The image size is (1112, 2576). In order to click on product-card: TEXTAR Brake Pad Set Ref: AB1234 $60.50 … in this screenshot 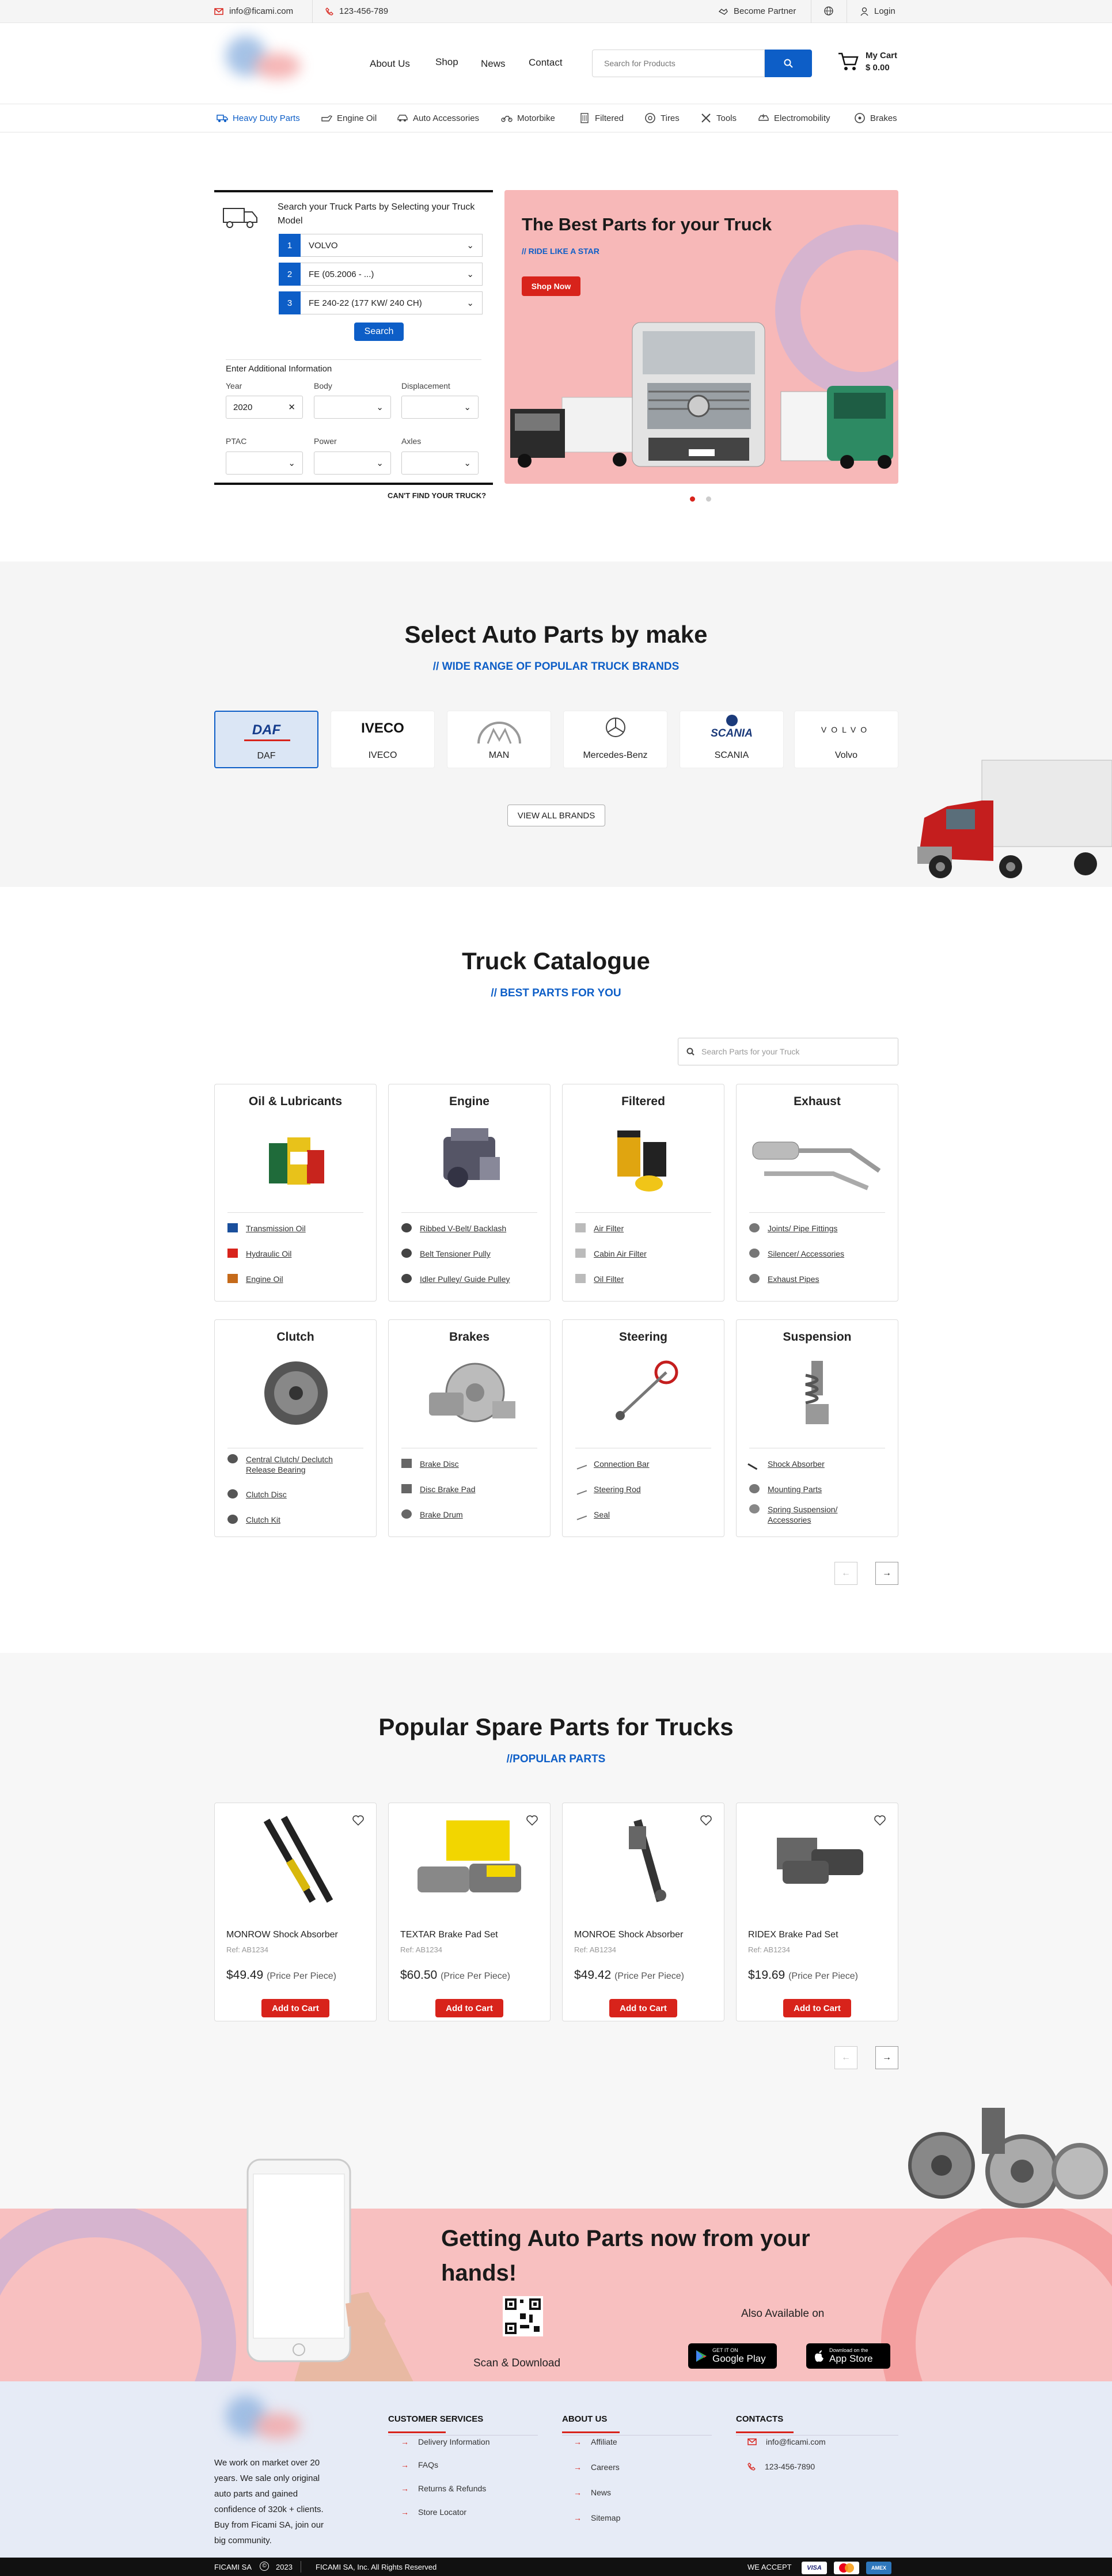, I will do `click(469, 1912)`.